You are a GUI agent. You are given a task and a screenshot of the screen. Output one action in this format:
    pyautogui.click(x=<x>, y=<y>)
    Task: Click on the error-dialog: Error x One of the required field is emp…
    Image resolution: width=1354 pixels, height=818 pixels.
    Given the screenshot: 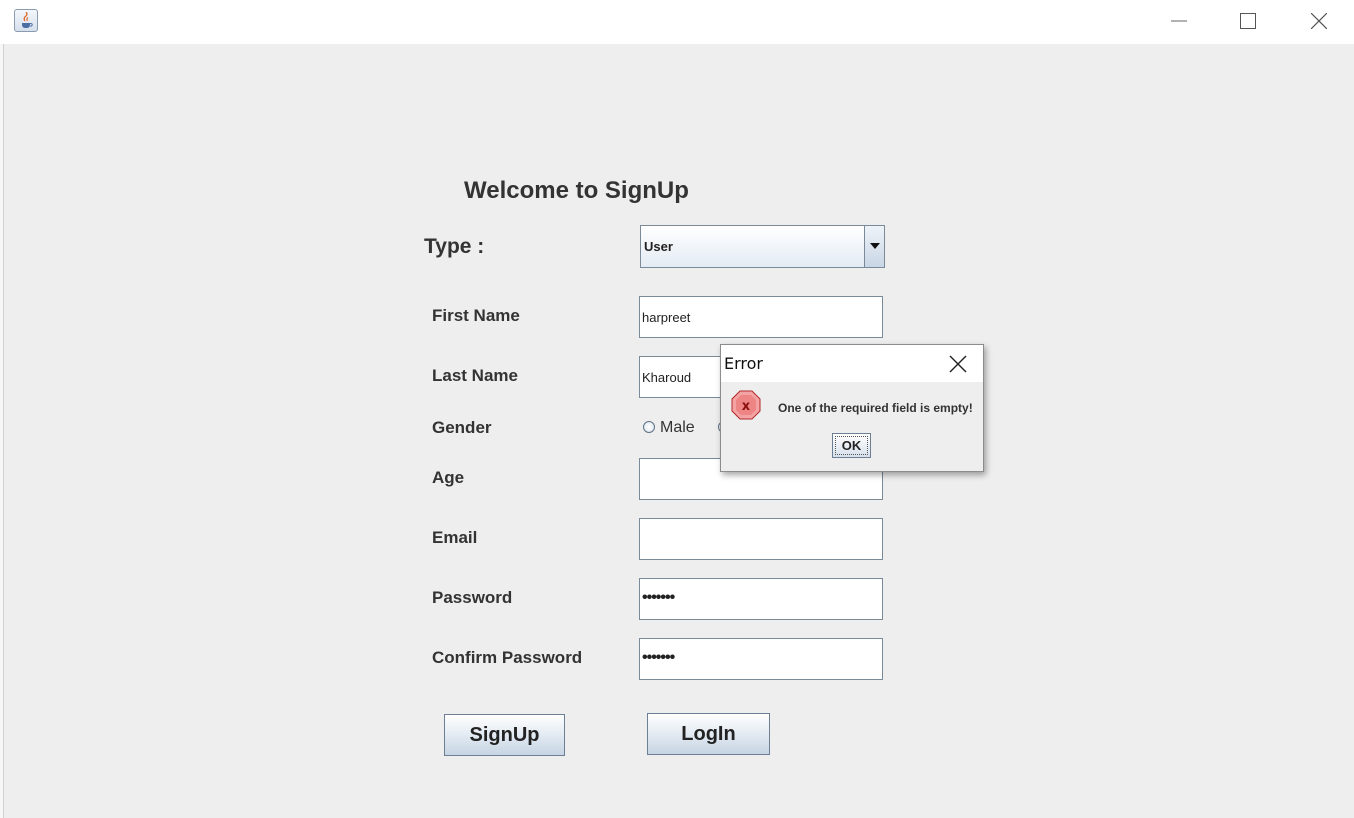 What is the action you would take?
    pyautogui.click(x=852, y=408)
    